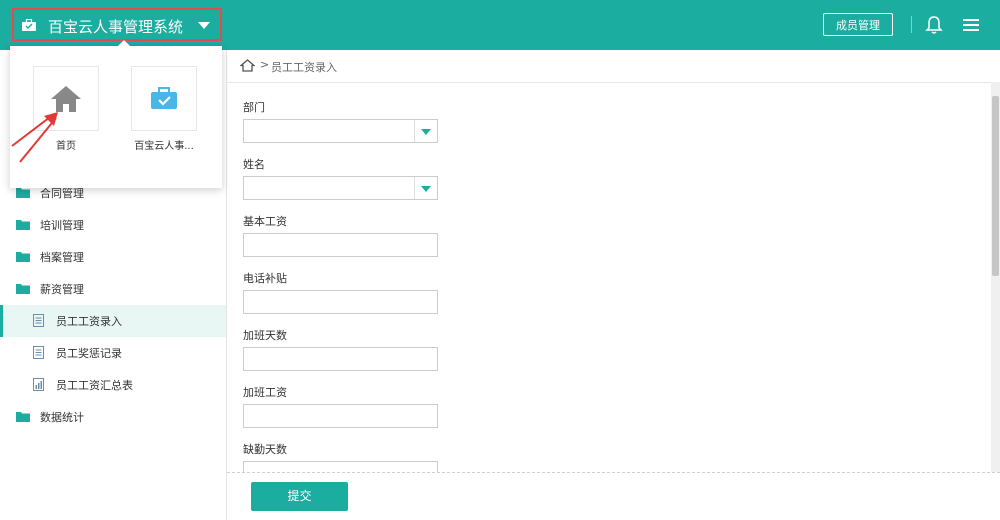 This screenshot has width=1000, height=520. I want to click on sidebar-item-label: 员工工资汇总表, so click(94, 385).